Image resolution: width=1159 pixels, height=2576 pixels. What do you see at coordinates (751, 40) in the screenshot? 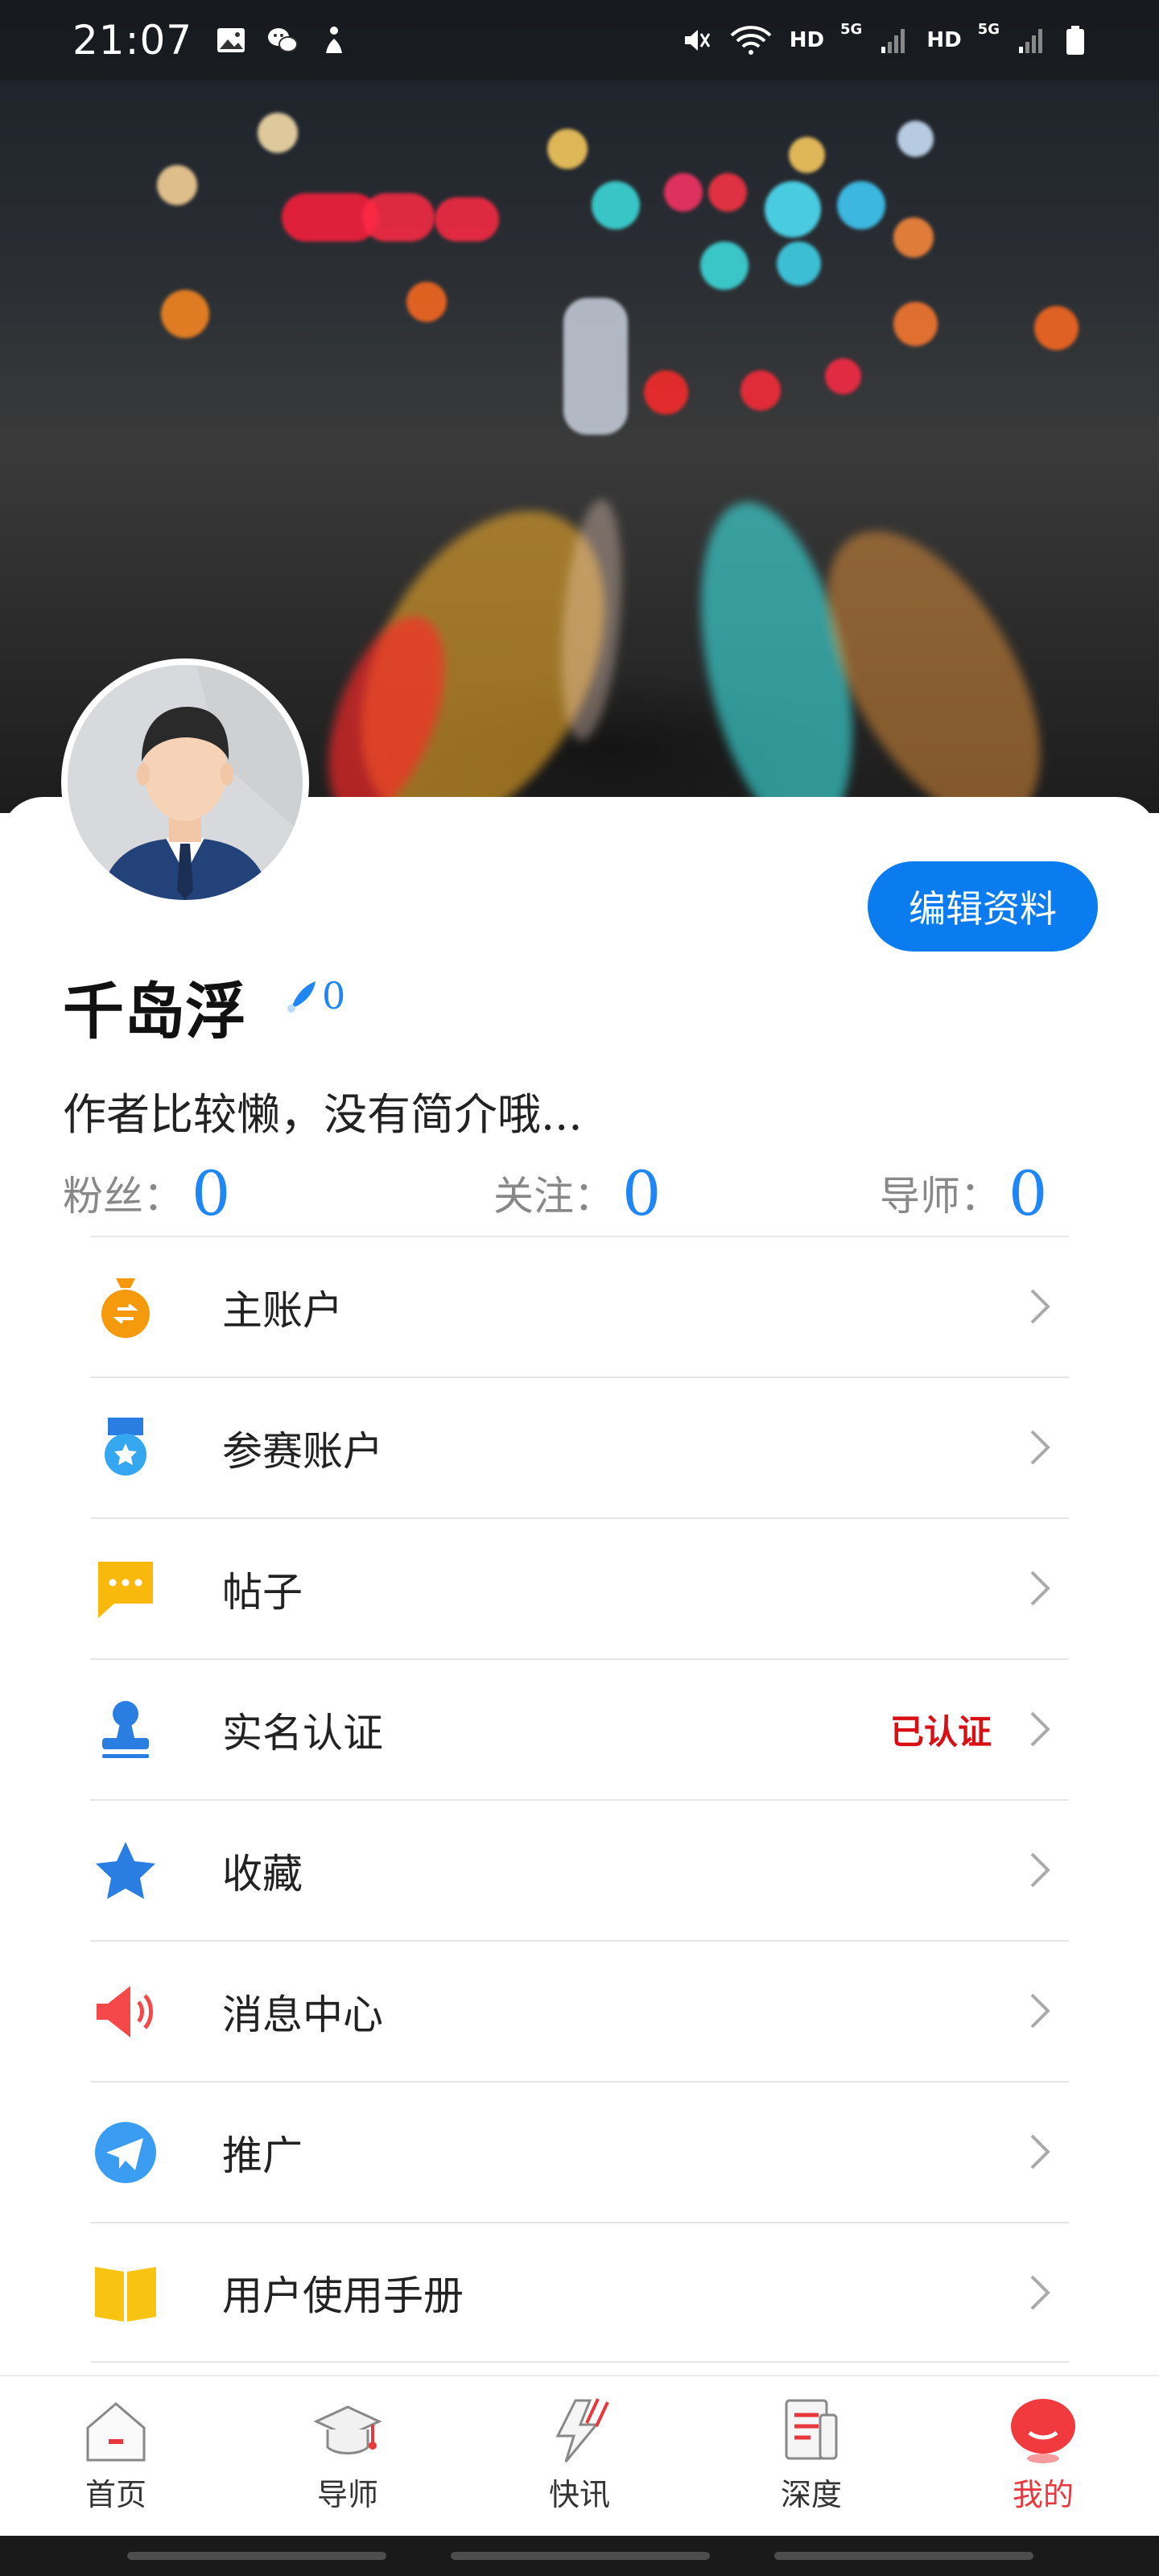
I see `wifi-icon` at bounding box center [751, 40].